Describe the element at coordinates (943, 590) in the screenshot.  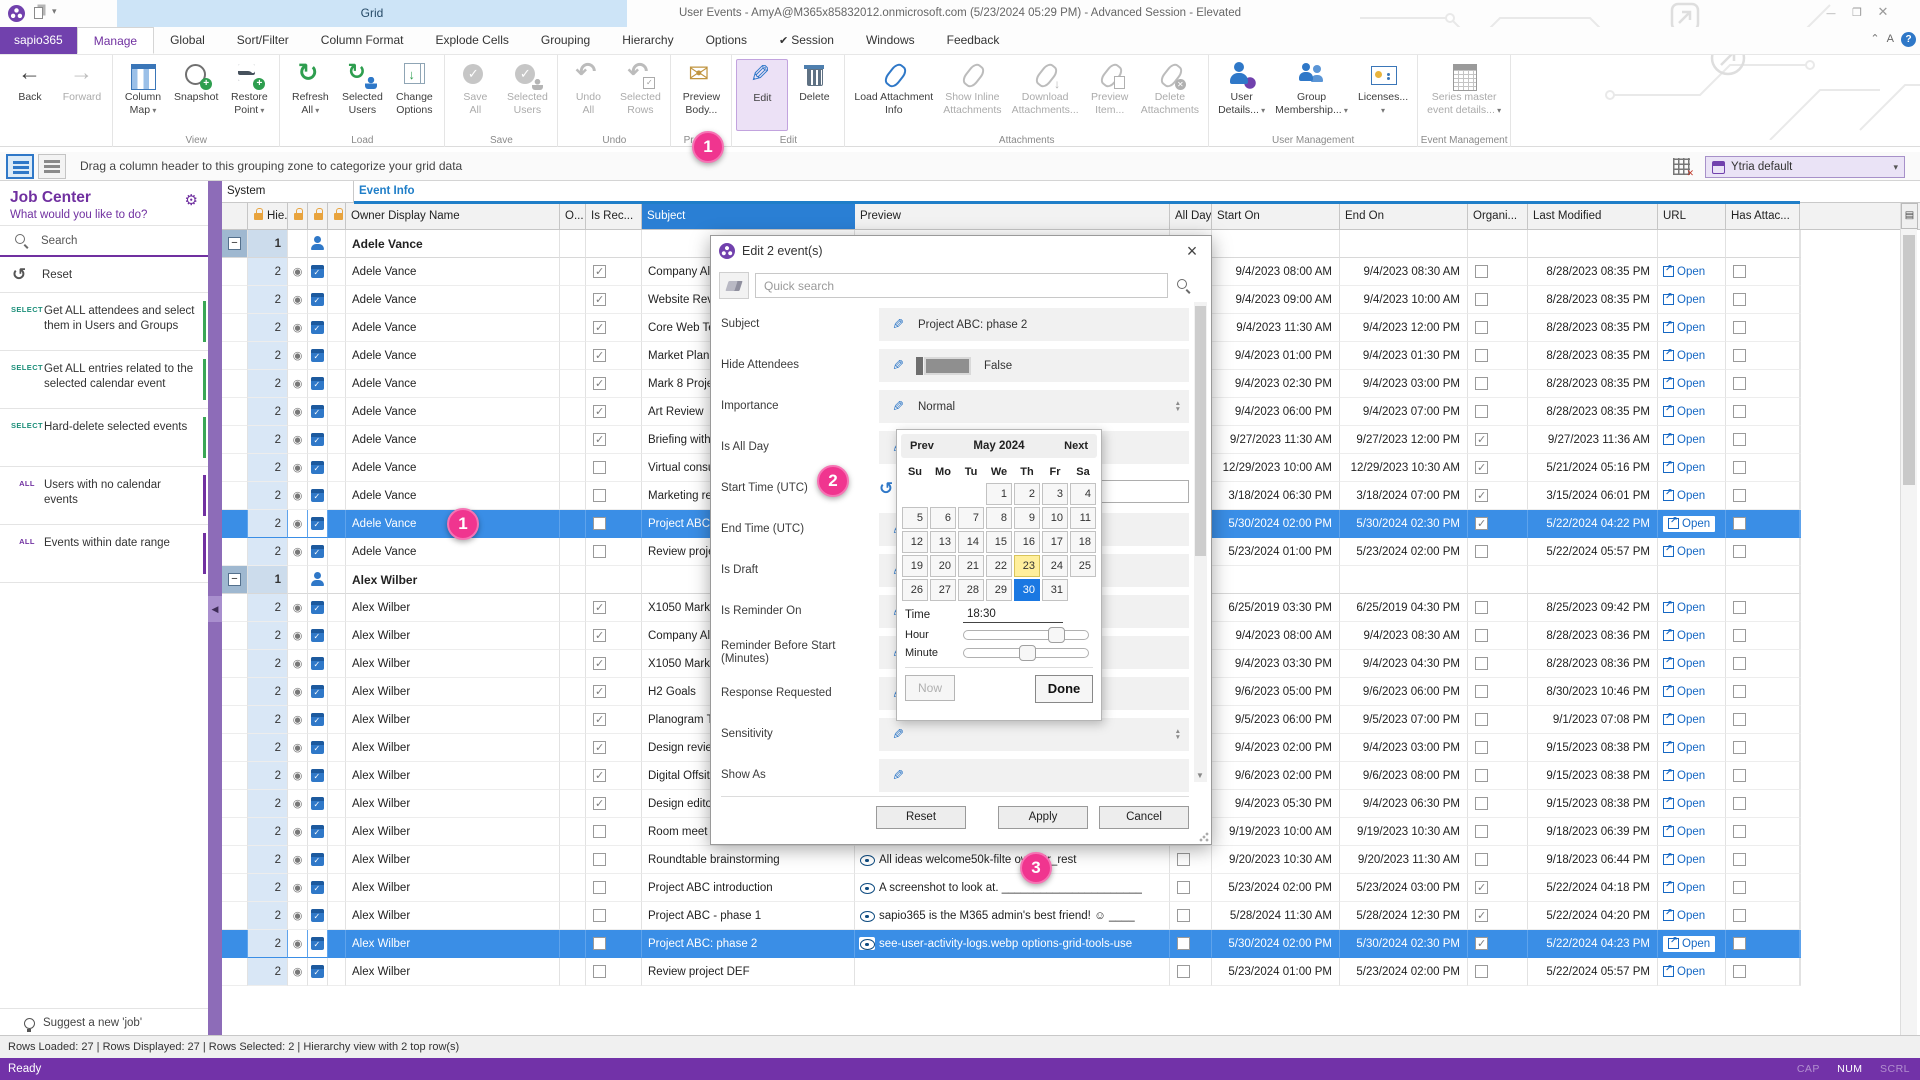
I see `calendar-day: 27` at that location.